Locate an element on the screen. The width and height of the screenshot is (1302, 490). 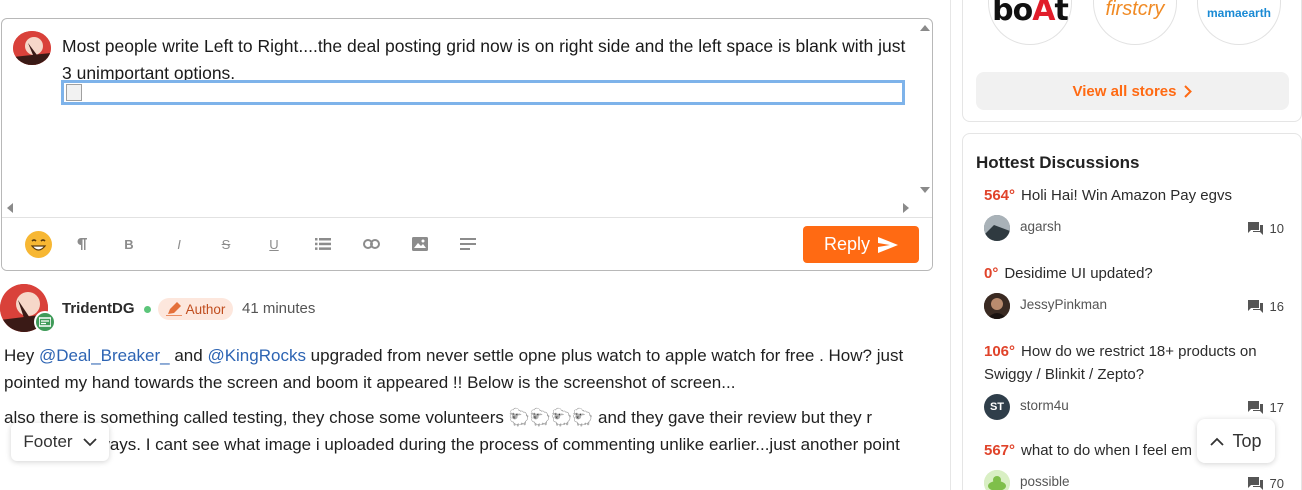
back-to-top-button: Top is located at coordinates (1236, 441).